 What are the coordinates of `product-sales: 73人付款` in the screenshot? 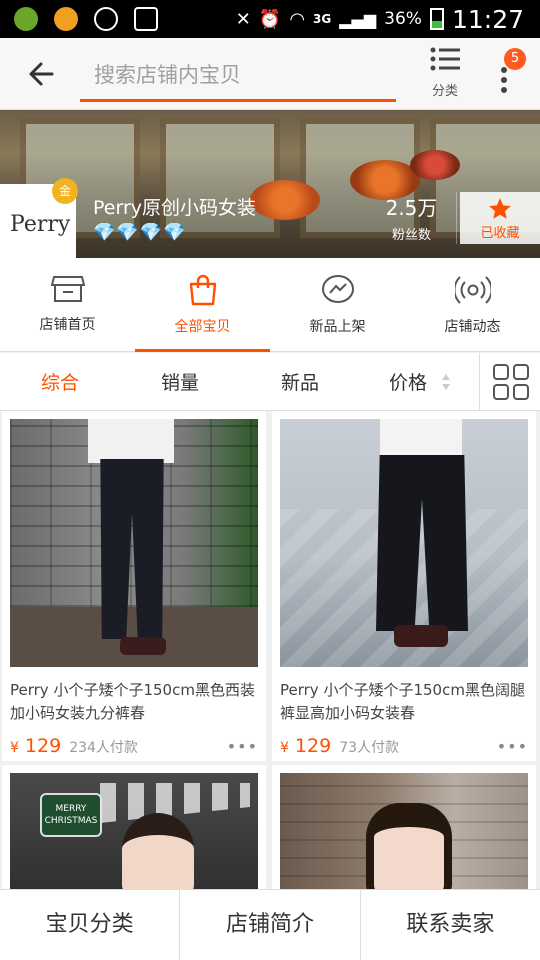 It's located at (369, 748).